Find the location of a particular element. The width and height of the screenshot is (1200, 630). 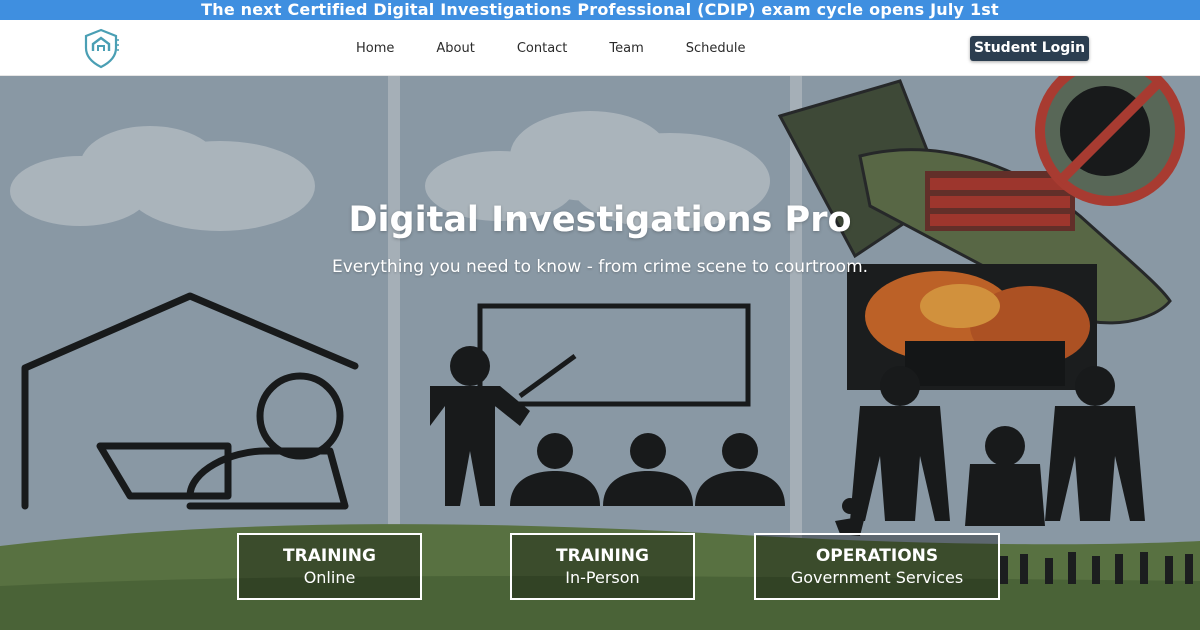

nav-team: Team is located at coordinates (626, 48).